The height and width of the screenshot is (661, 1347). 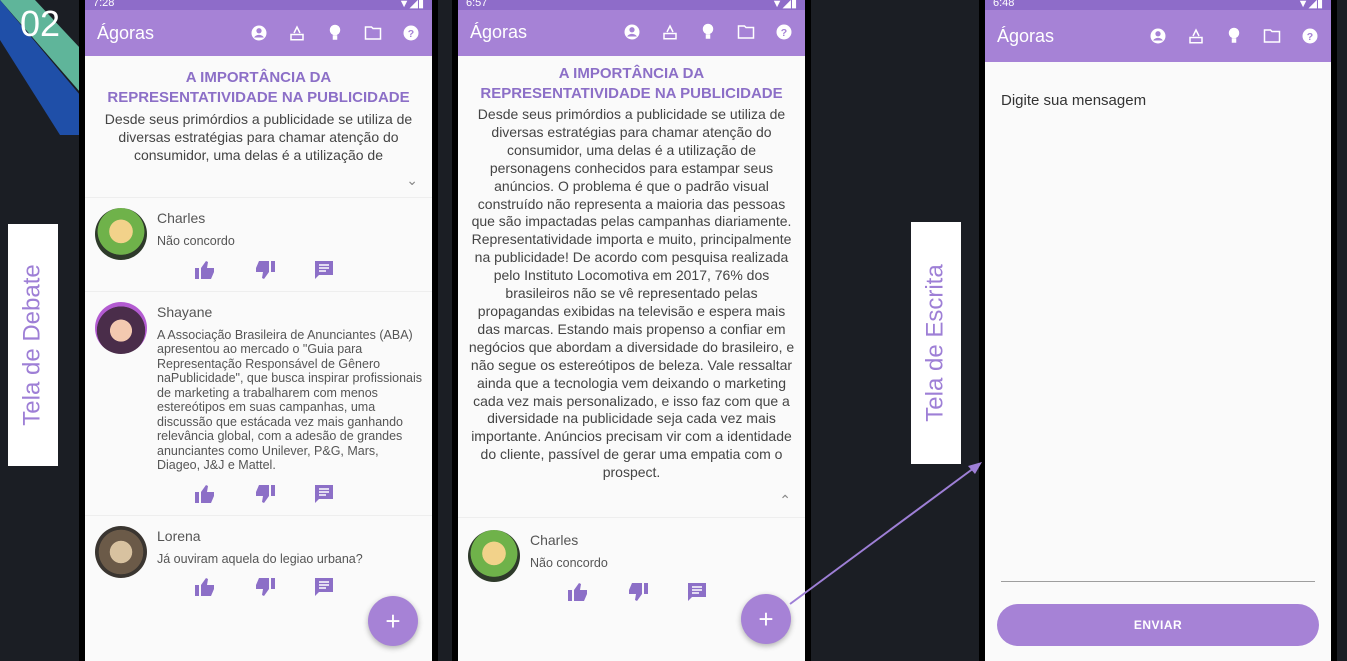 I want to click on comment-author: Lorena, so click(x=179, y=535).